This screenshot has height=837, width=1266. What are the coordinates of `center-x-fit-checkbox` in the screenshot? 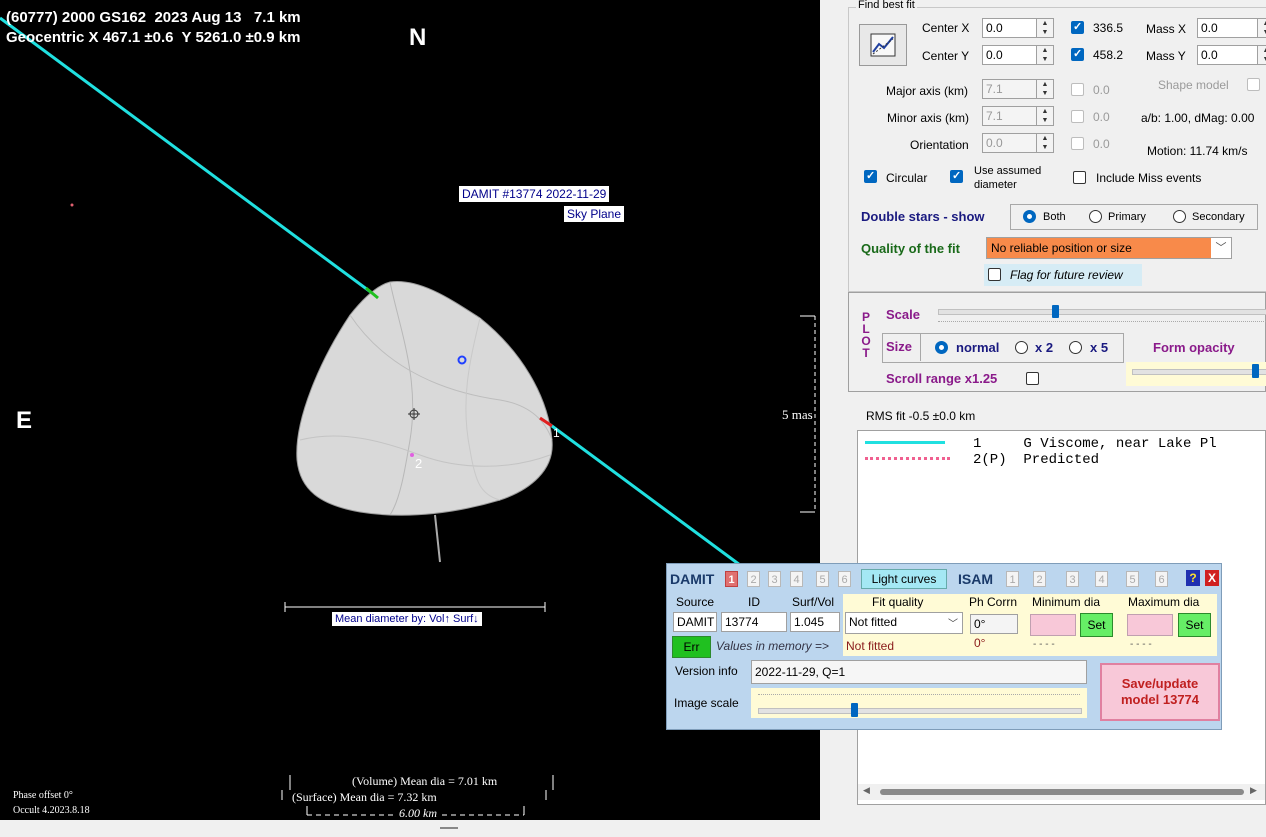 It's located at (1077, 27).